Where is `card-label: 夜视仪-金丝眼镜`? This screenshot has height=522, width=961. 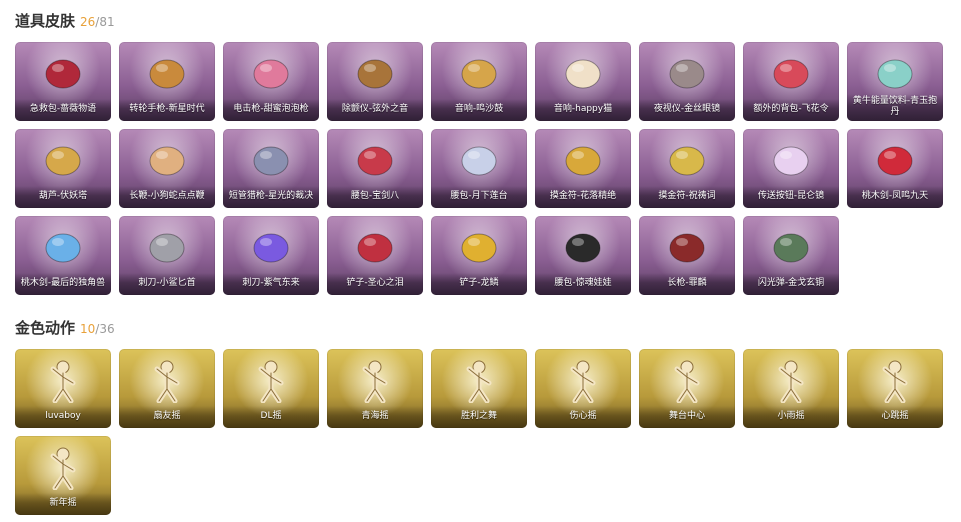
card-label: 夜视仪-金丝眼镜 is located at coordinates (687, 110).